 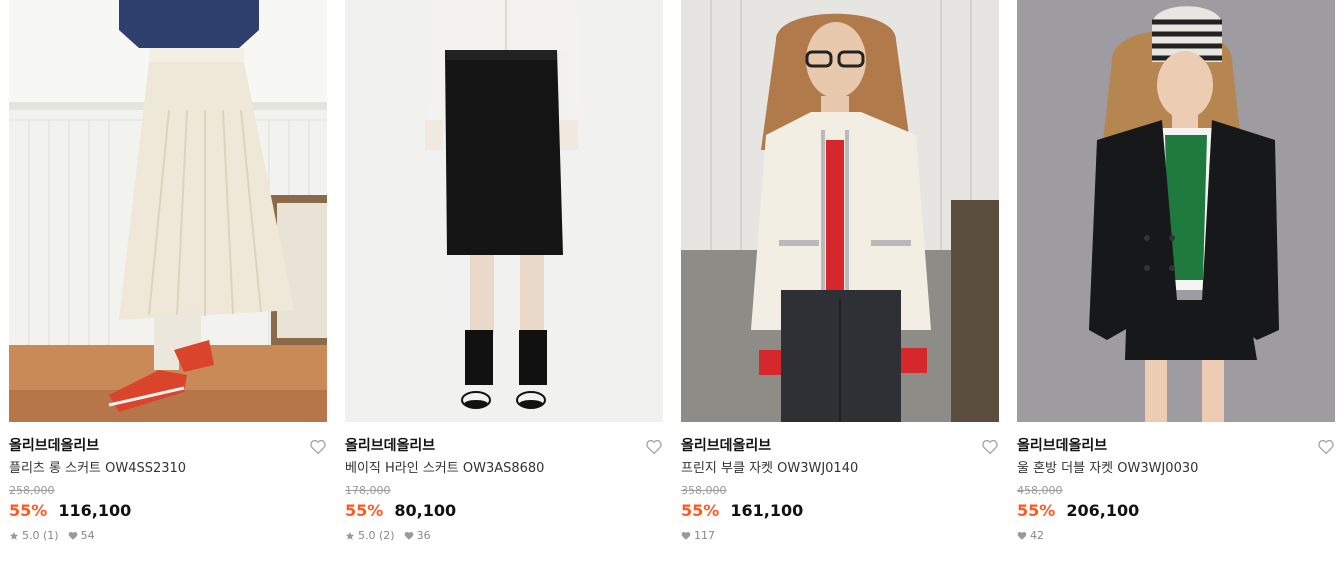 I want to click on sale-price: 161,100, so click(x=767, y=510).